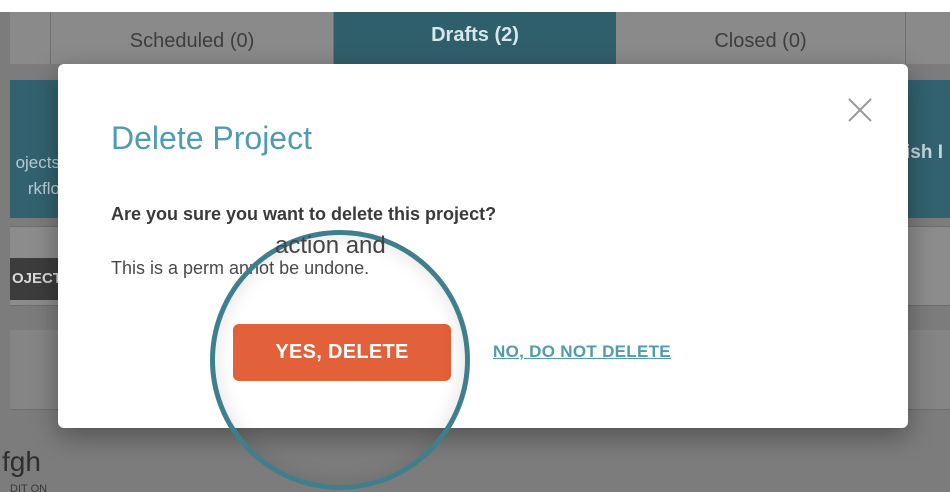  Describe the element at coordinates (240, 268) in the screenshot. I see `confirm-detail: This is a perm annot be undone.` at that location.